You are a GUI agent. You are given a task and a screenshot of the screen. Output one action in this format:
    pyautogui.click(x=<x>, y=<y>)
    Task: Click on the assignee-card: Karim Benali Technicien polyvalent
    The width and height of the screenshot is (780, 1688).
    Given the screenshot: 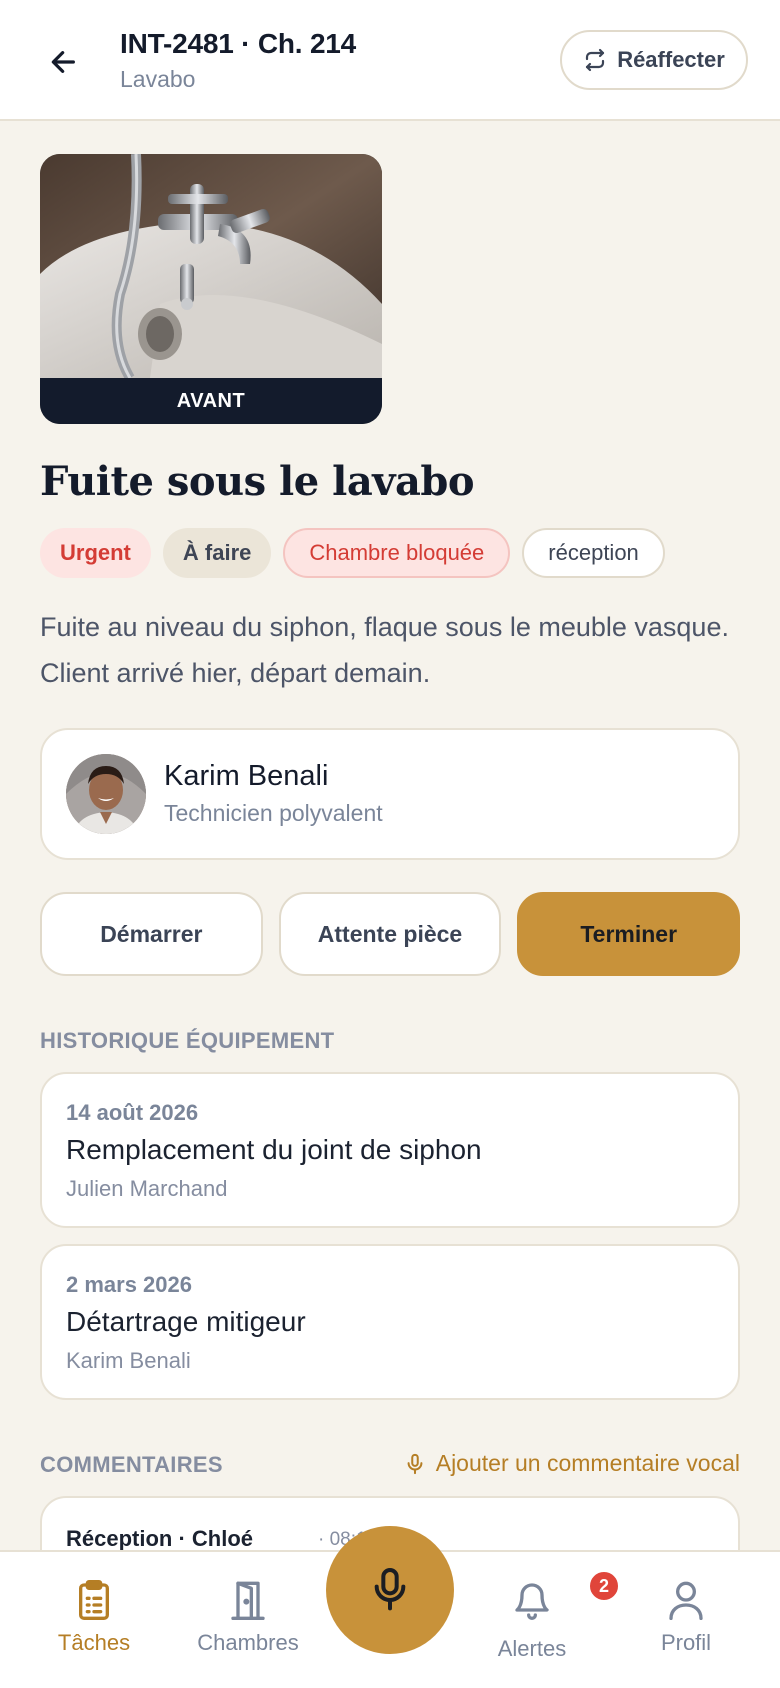 What is the action you would take?
    pyautogui.click(x=390, y=794)
    